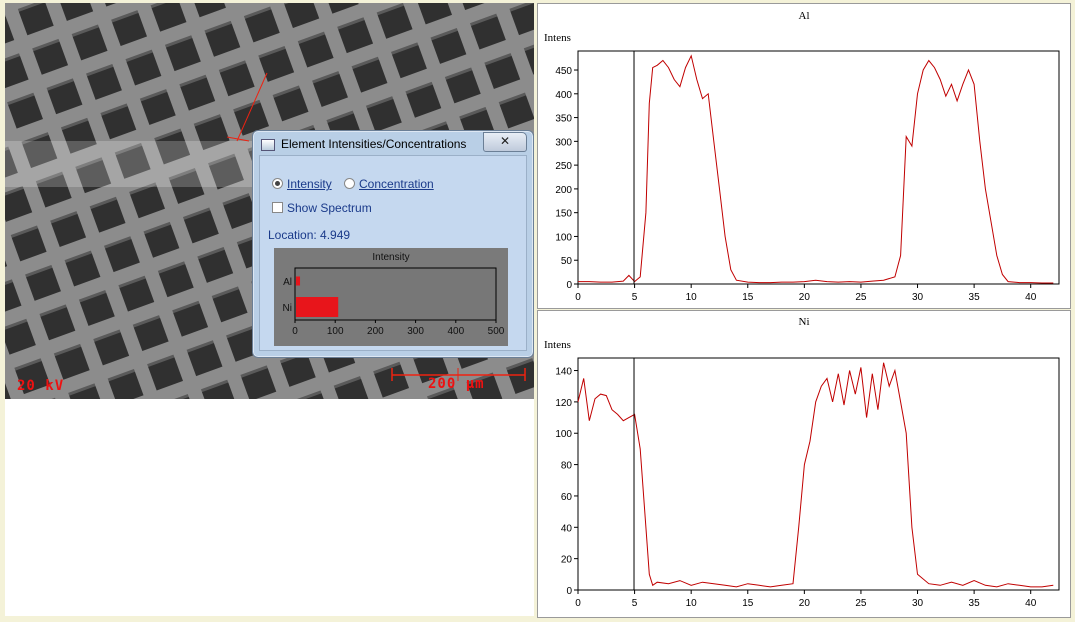 The image size is (1075, 622). I want to click on intensity-bar-chart: Intensity Al Ni 0 100 200 300 400 500, so click(391, 297).